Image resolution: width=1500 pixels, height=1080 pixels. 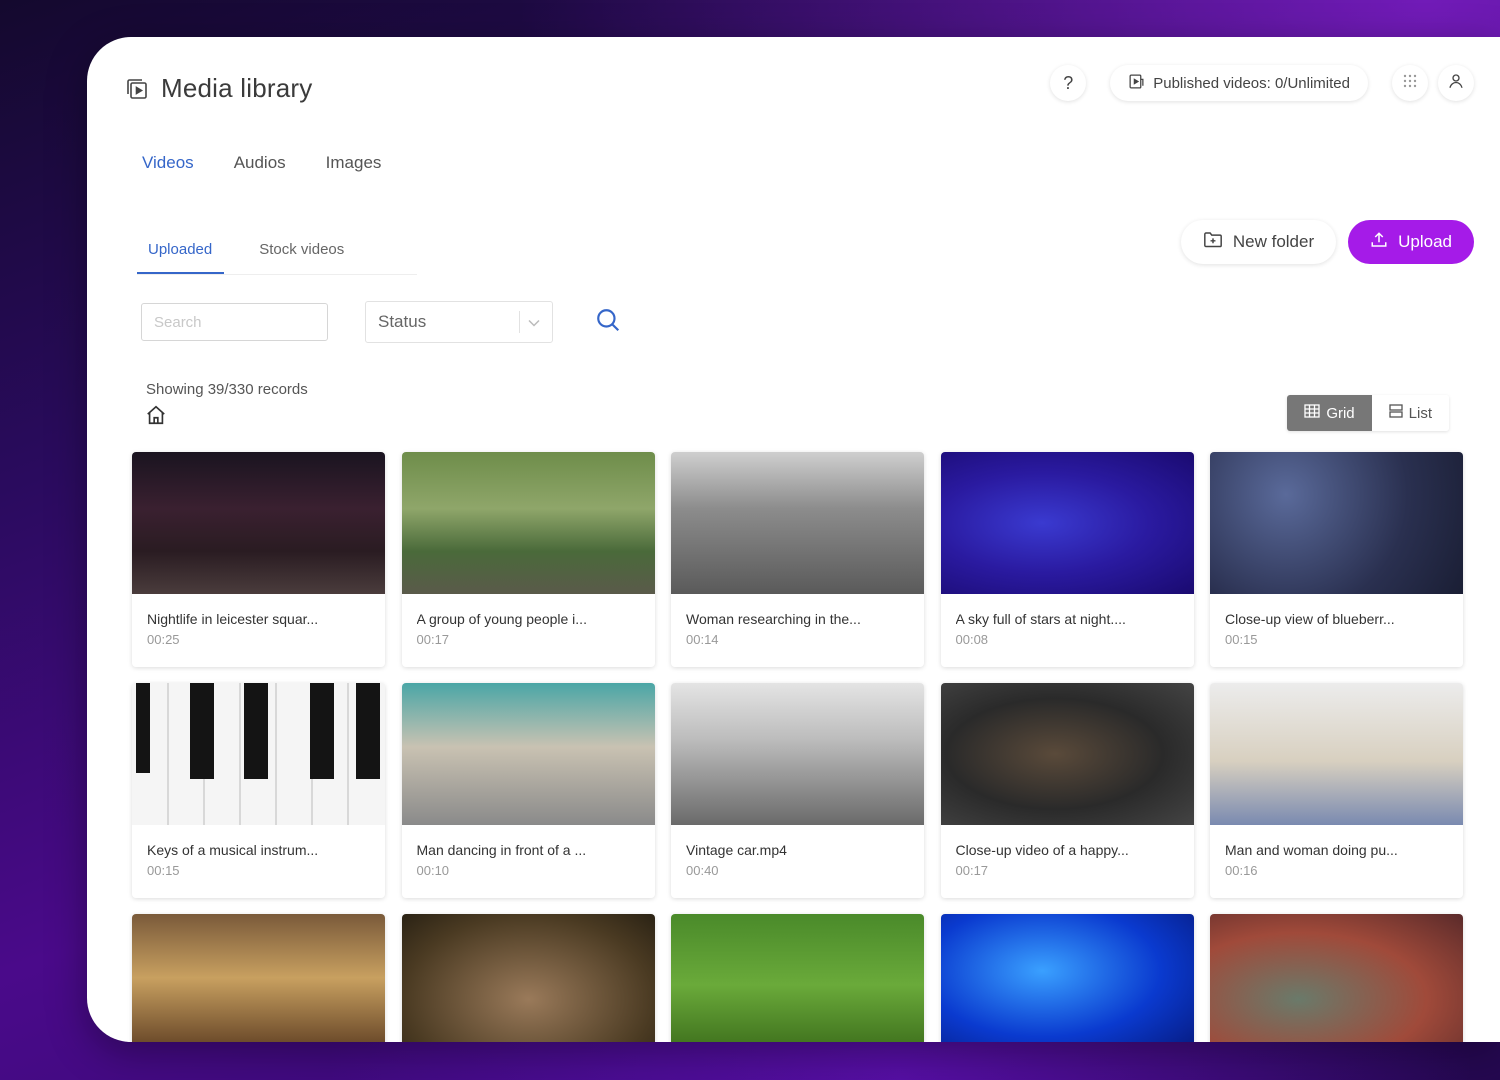 What do you see at coordinates (702, 639) in the screenshot?
I see `video-duration: 00:14` at bounding box center [702, 639].